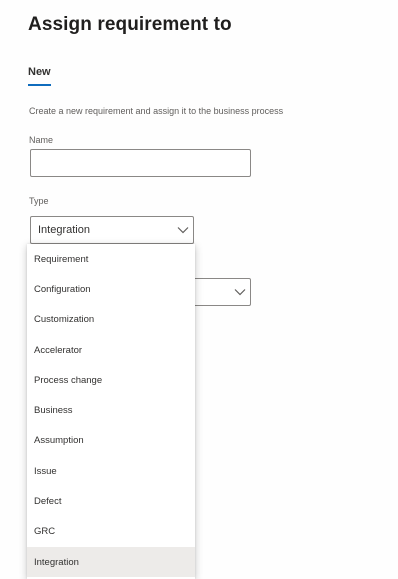 The image size is (398, 579). I want to click on dropdown-option-accelerator: Accelerator, so click(111, 350).